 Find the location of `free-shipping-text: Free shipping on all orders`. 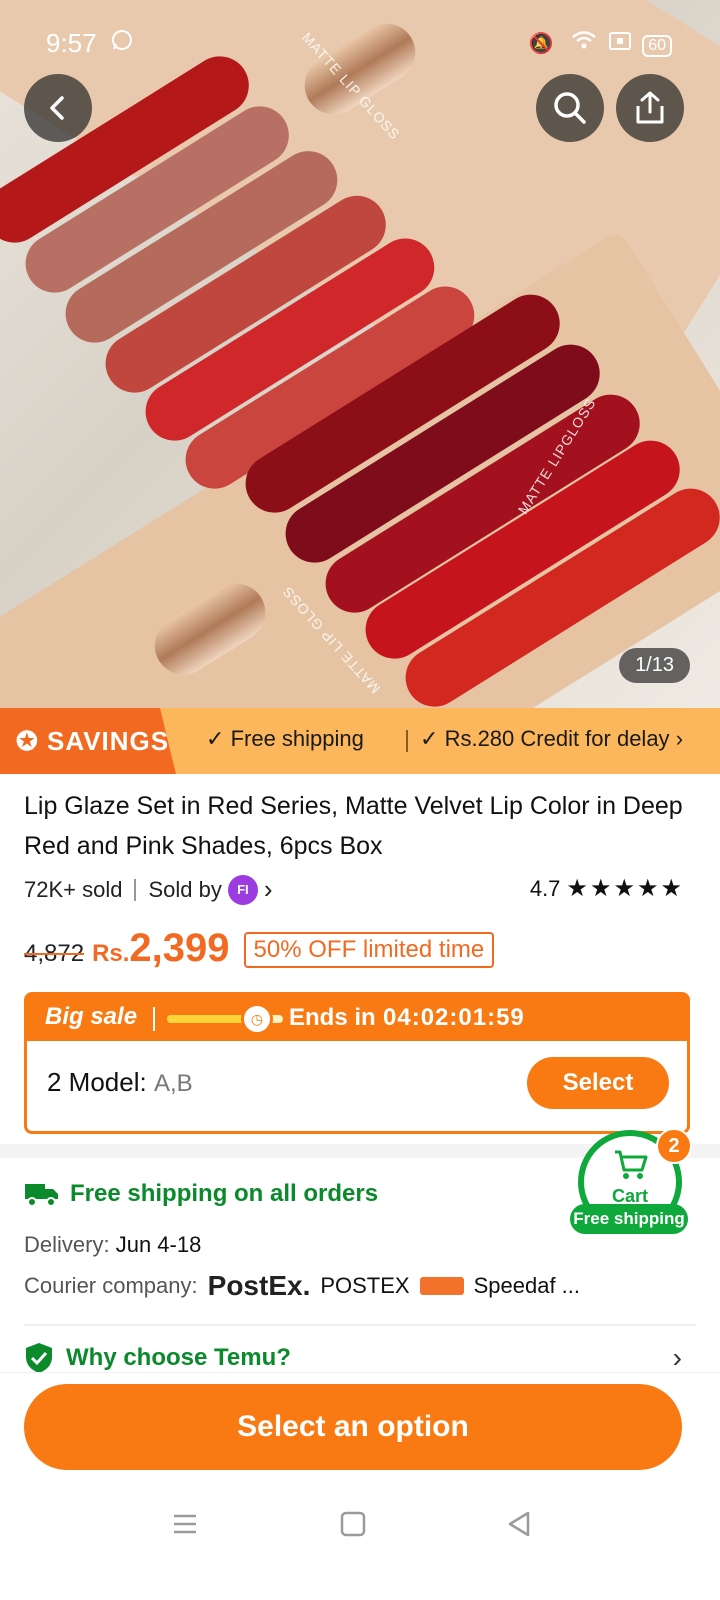

free-shipping-text: Free shipping on all orders is located at coordinates (224, 1193).